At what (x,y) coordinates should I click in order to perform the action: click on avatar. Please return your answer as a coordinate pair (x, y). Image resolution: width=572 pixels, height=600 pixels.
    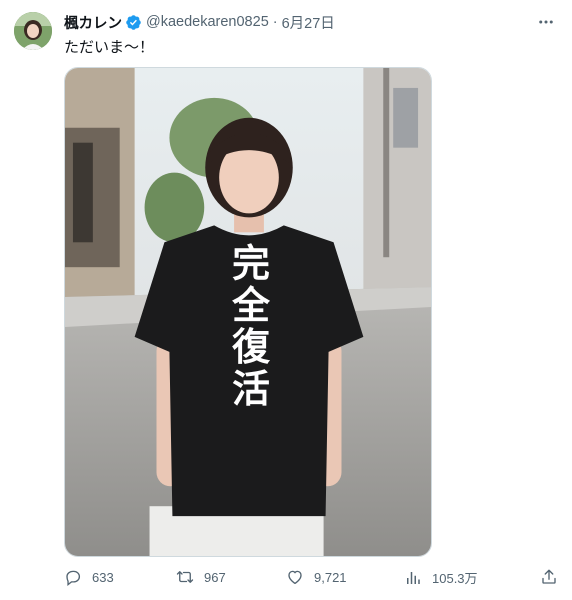
    Looking at the image, I should click on (33, 31).